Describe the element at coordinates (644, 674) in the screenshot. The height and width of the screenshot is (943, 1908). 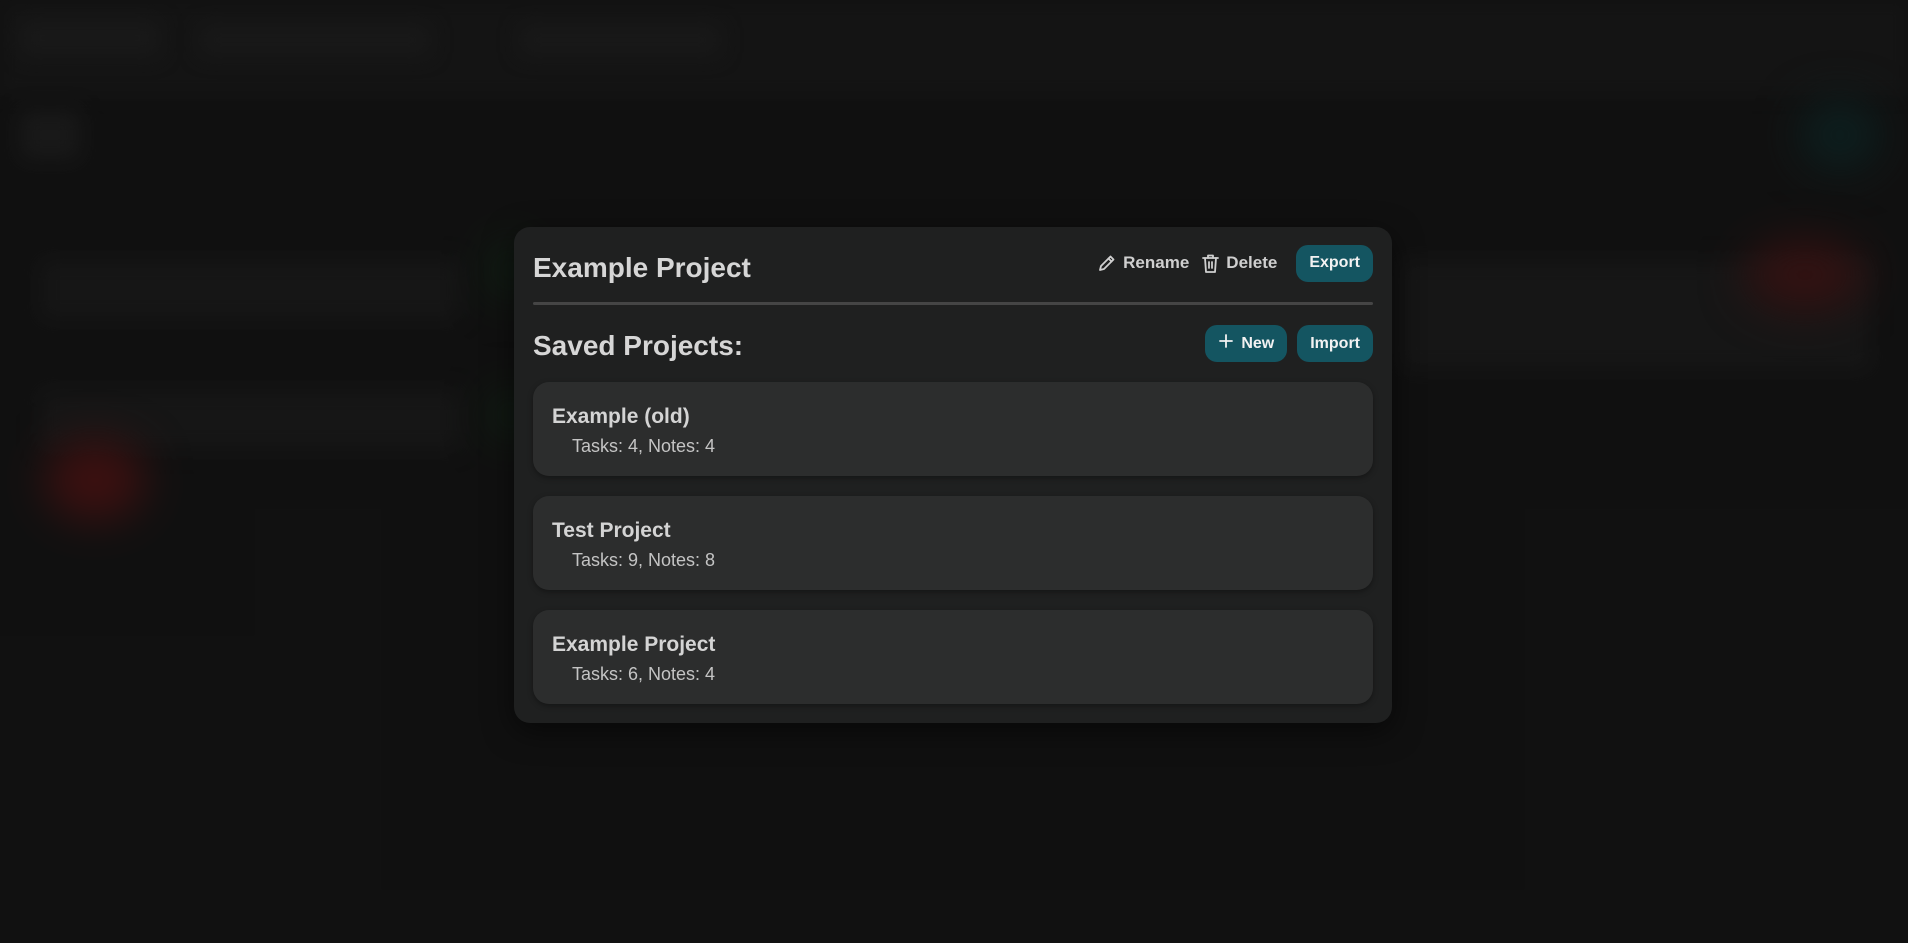
I see `project-stats: Tasks: 6, Notes: 4` at that location.